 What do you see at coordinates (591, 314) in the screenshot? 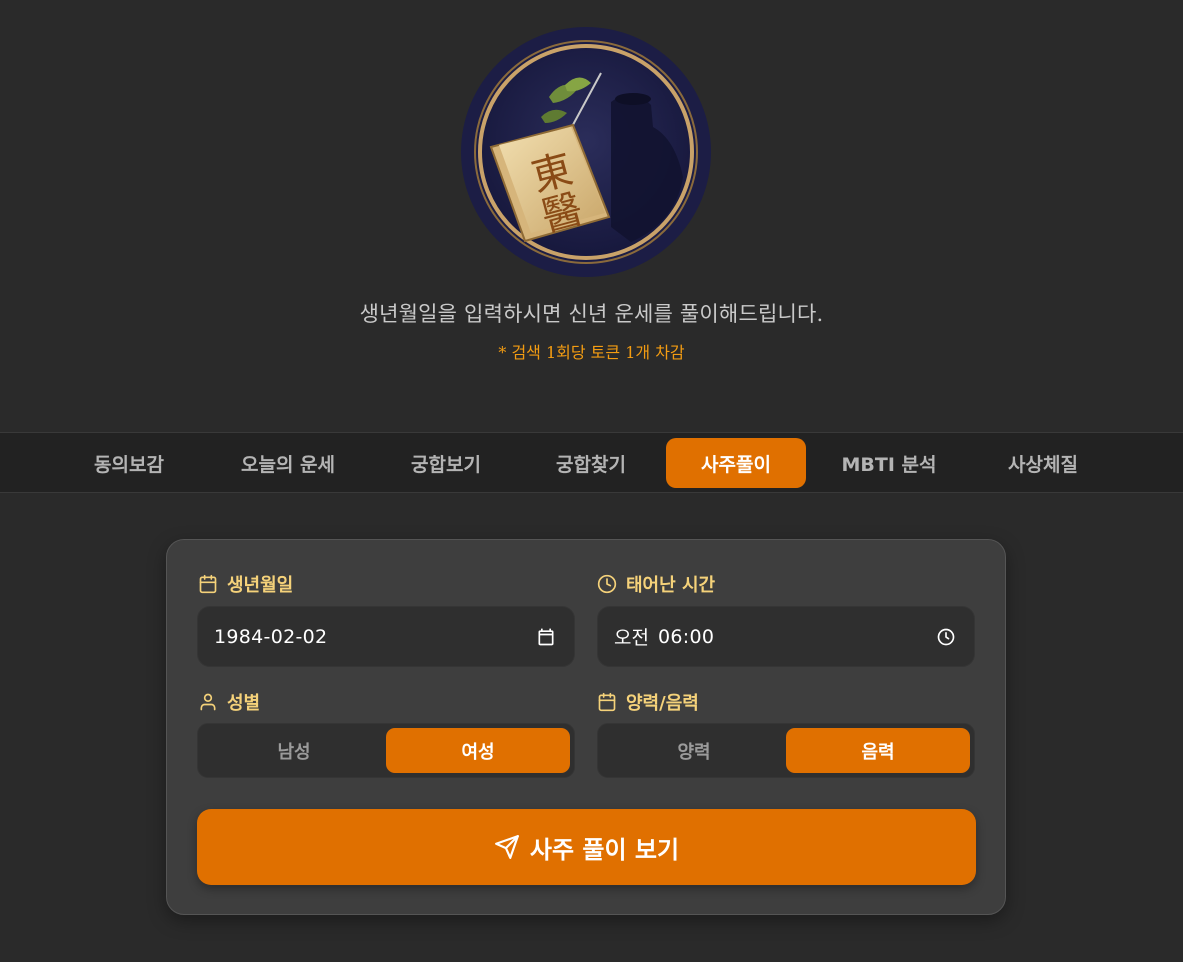
I see `page-subtitle: 생년월일을 입력하시면 신년 운세를 풀이해드립니다.` at bounding box center [591, 314].